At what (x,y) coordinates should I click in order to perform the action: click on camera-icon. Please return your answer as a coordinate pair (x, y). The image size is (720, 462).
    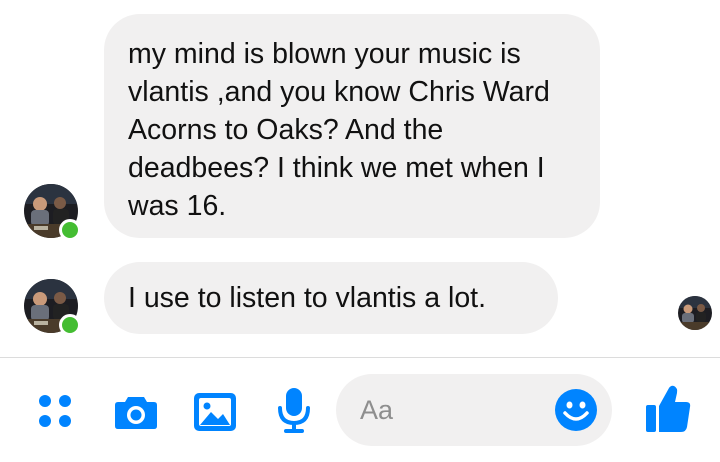
    Looking at the image, I should click on (136, 412).